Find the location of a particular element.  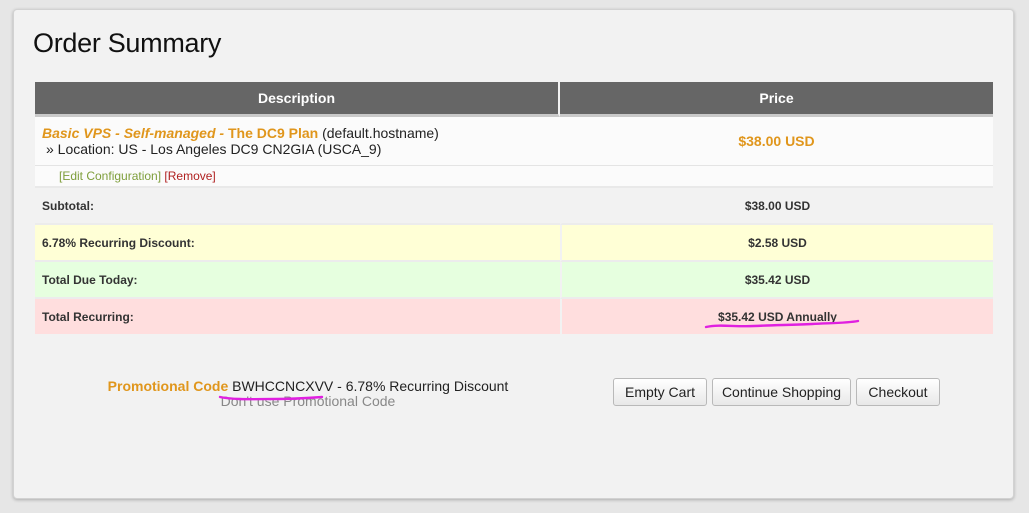

subtotal-label: Subtotal: is located at coordinates (297, 206).